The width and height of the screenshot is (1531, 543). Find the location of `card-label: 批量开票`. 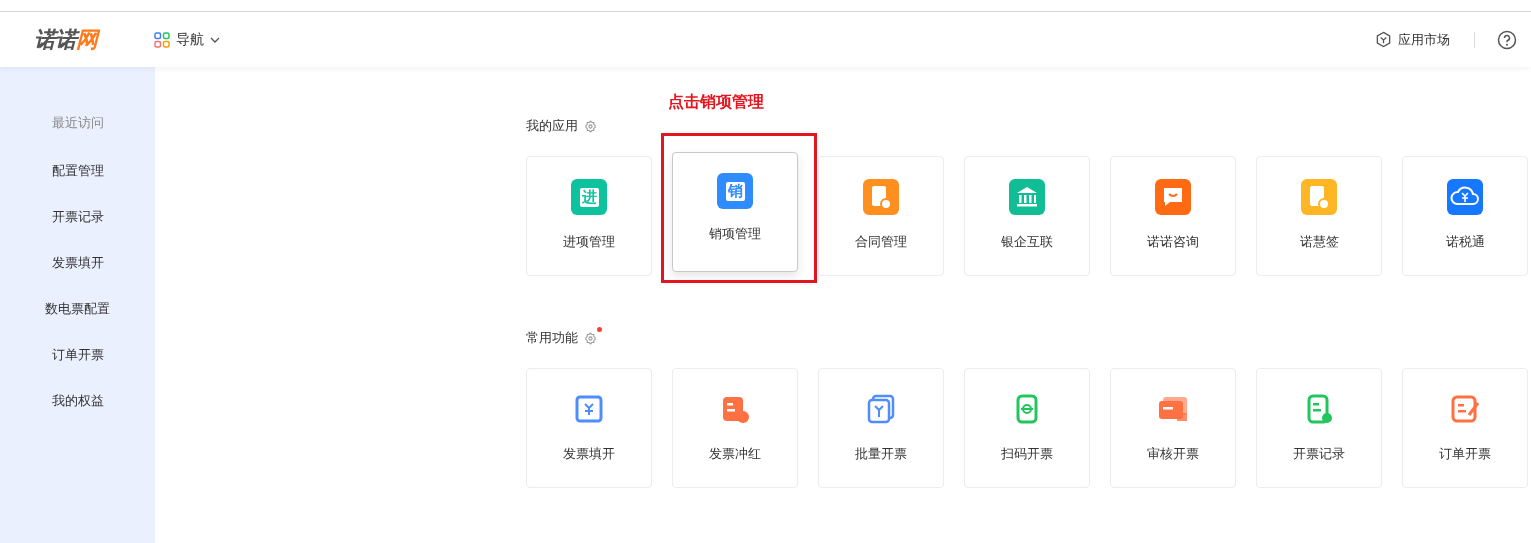

card-label: 批量开票 is located at coordinates (881, 454).